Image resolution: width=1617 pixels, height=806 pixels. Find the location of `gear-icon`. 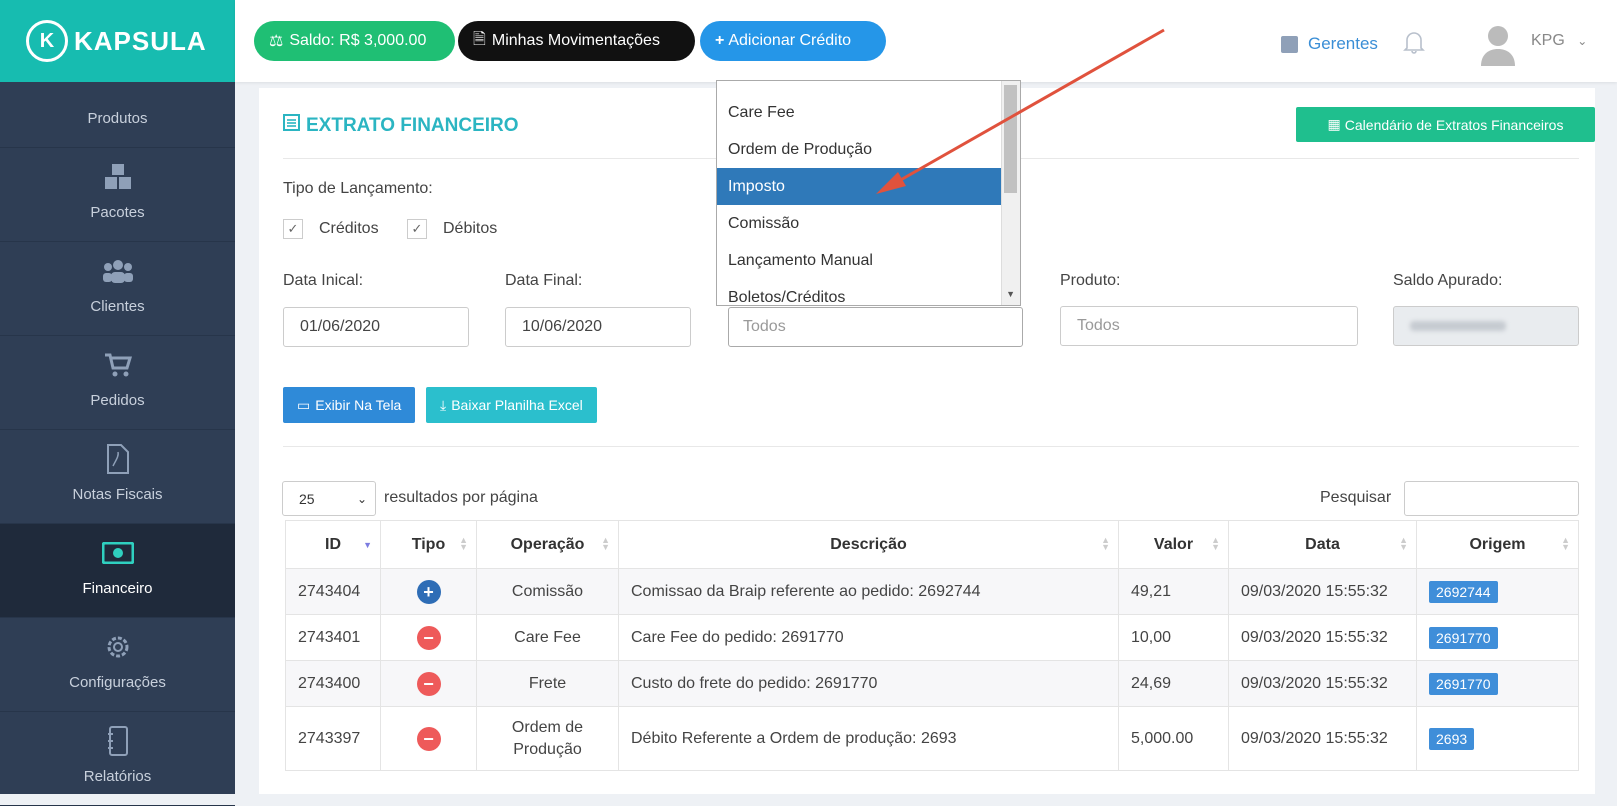

gear-icon is located at coordinates (118, 647).